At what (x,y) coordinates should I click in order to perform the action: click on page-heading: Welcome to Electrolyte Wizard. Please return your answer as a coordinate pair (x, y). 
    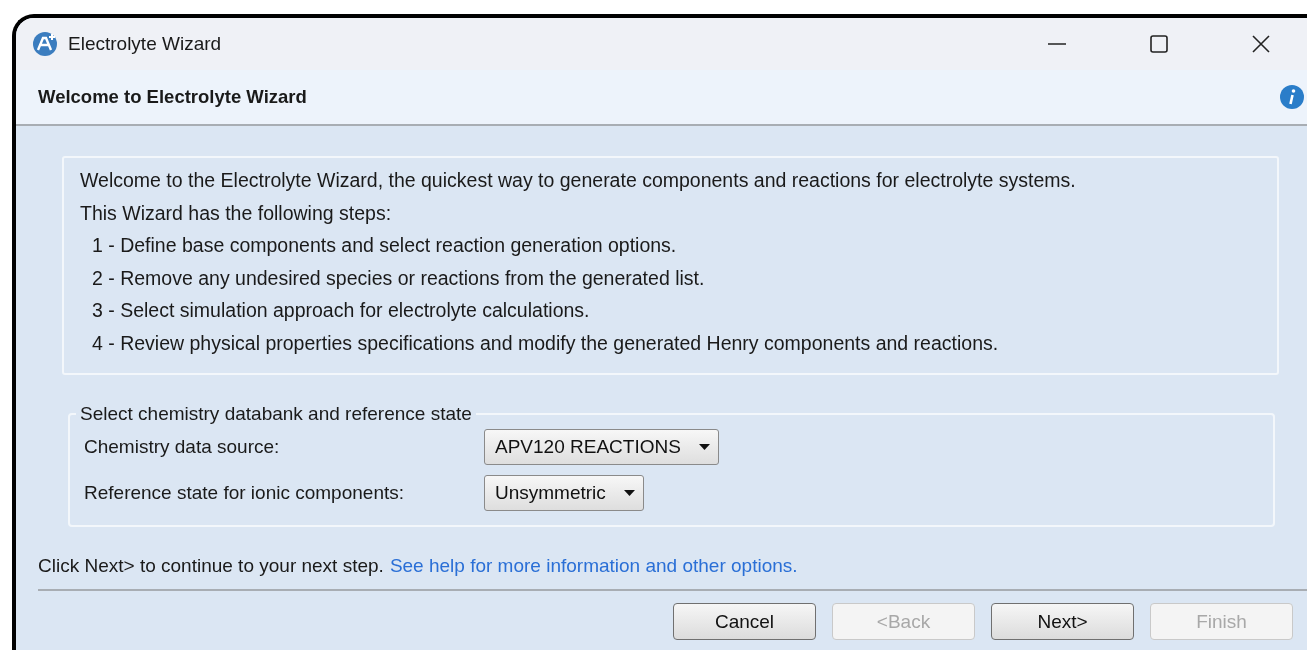
    Looking at the image, I should click on (172, 97).